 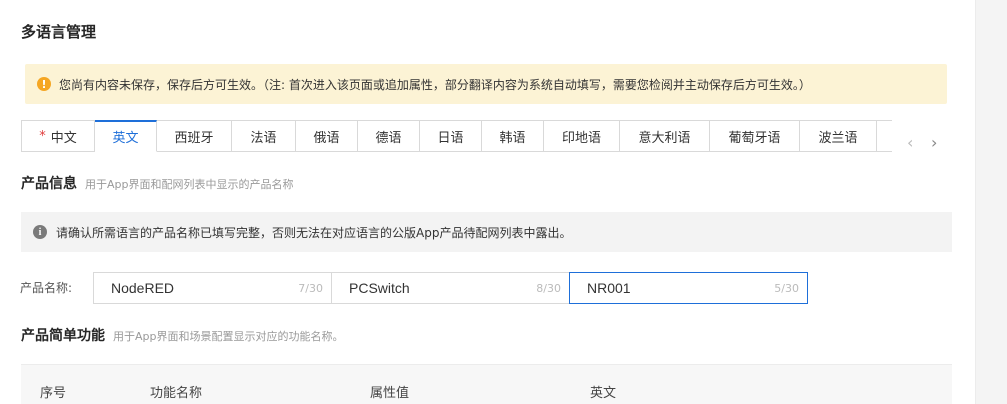 What do you see at coordinates (194, 136) in the screenshot?
I see `tab-spanish: 西班牙` at bounding box center [194, 136].